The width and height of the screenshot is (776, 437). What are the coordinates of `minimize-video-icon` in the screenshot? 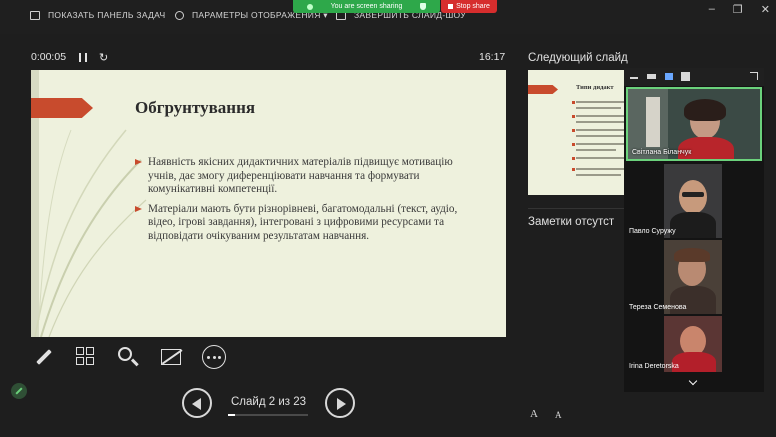 It's located at (634, 78).